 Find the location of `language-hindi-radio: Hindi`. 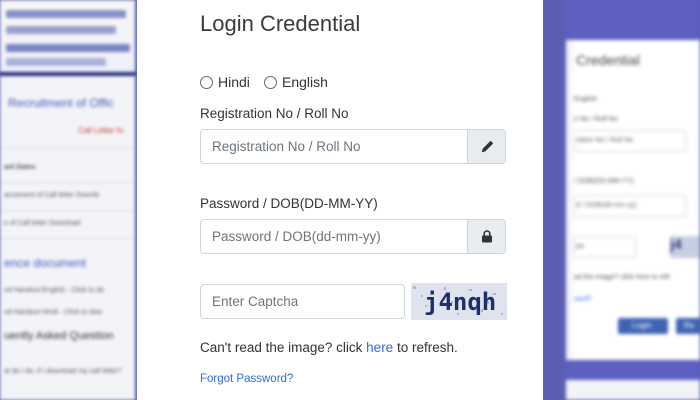

language-hindi-radio: Hindi is located at coordinates (225, 82).